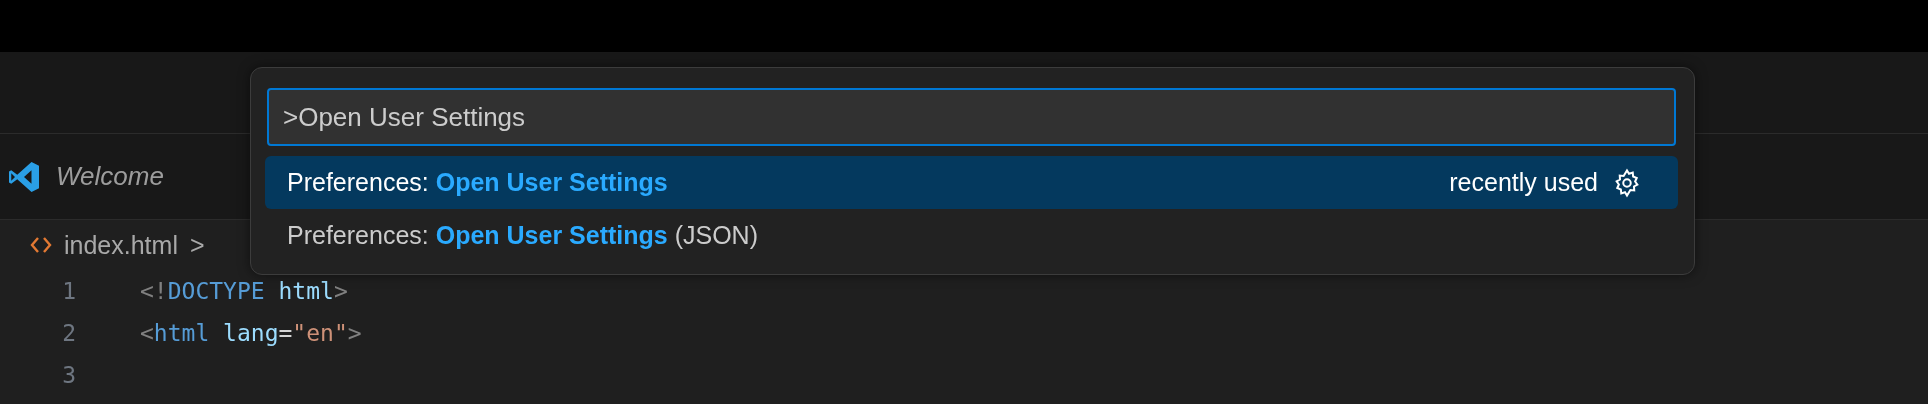 The image size is (1928, 404). I want to click on line-number: 3, so click(69, 375).